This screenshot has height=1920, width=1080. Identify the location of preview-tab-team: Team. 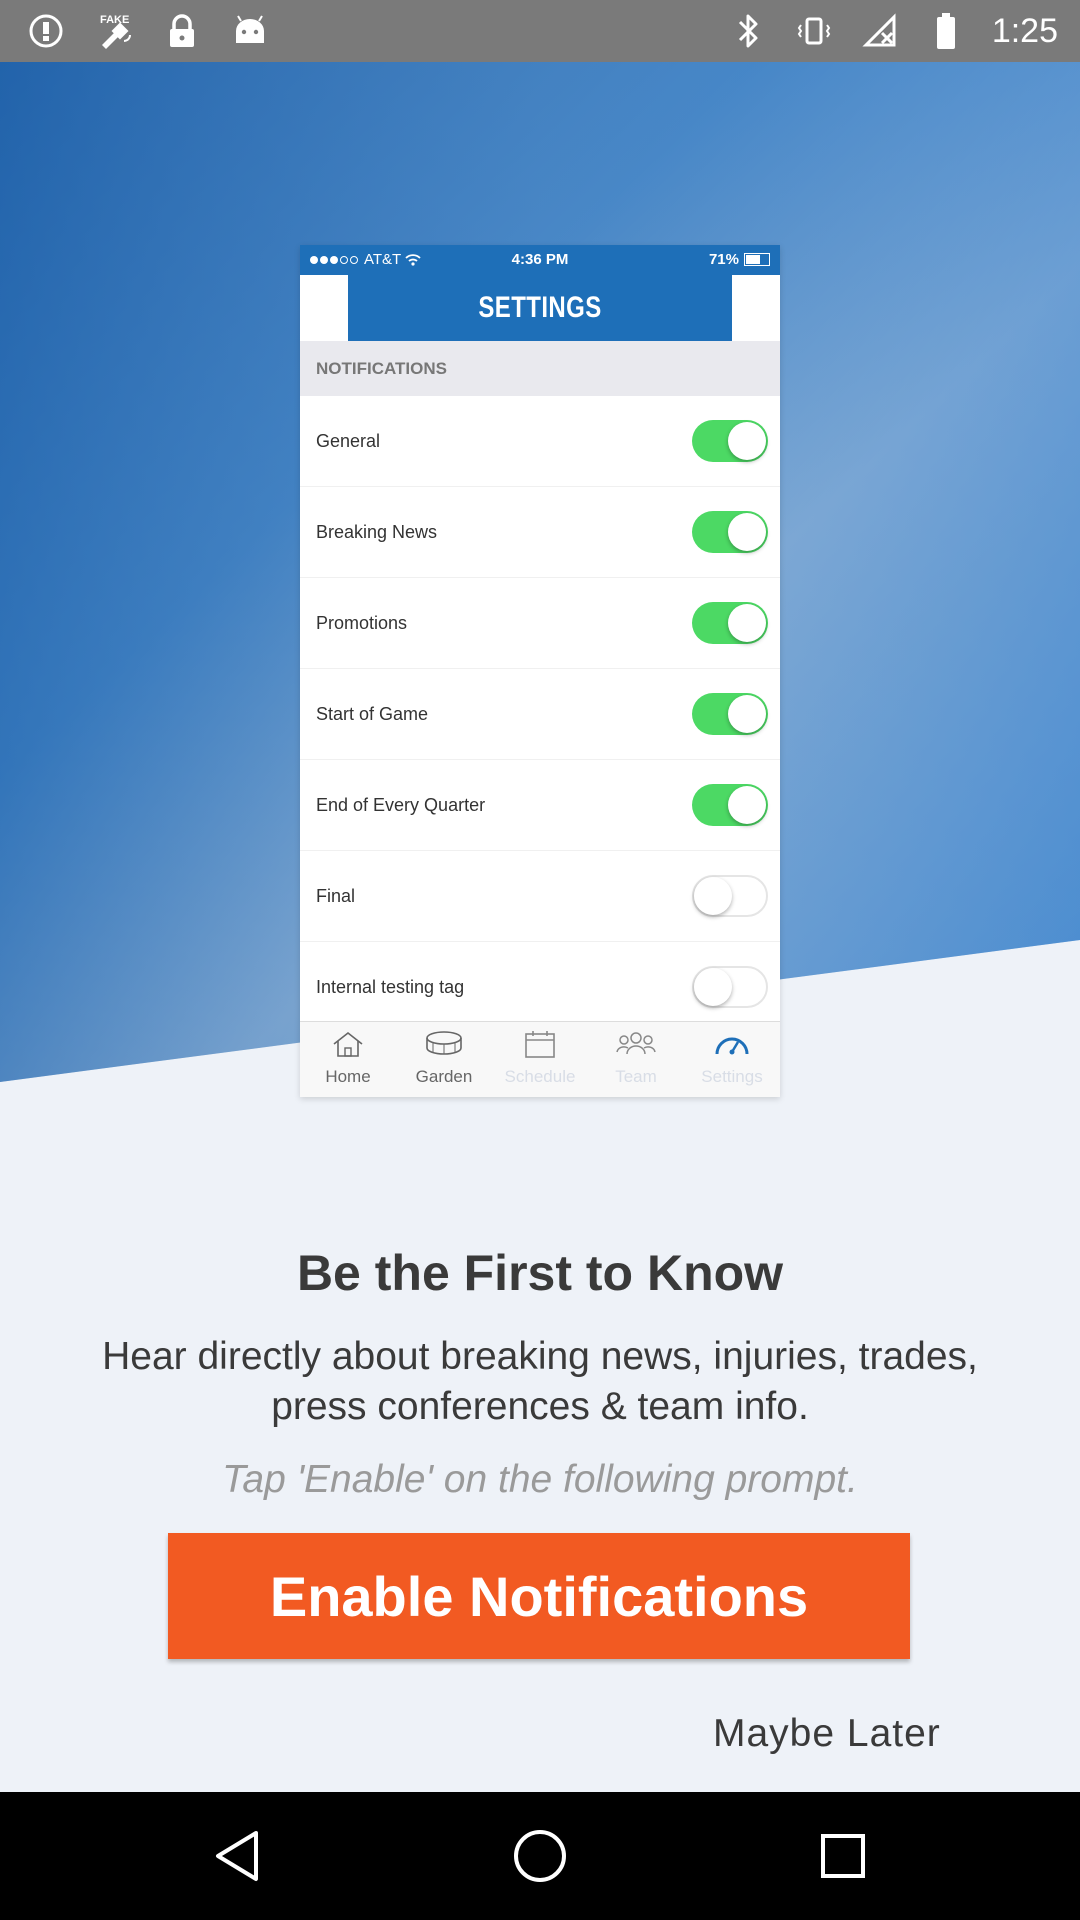
(636, 1059).